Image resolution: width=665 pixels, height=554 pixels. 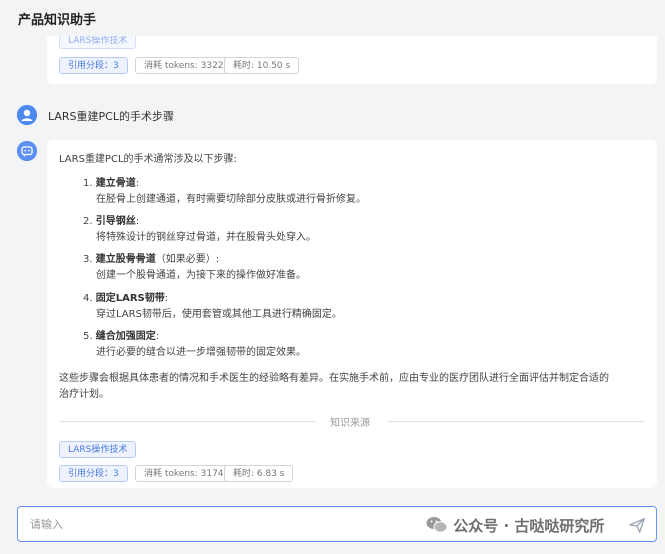 What do you see at coordinates (219, 314) in the screenshot?
I see `step-4-desc: 穿过LARS韧带后，使用套管或其他工具进行精确固定。` at bounding box center [219, 314].